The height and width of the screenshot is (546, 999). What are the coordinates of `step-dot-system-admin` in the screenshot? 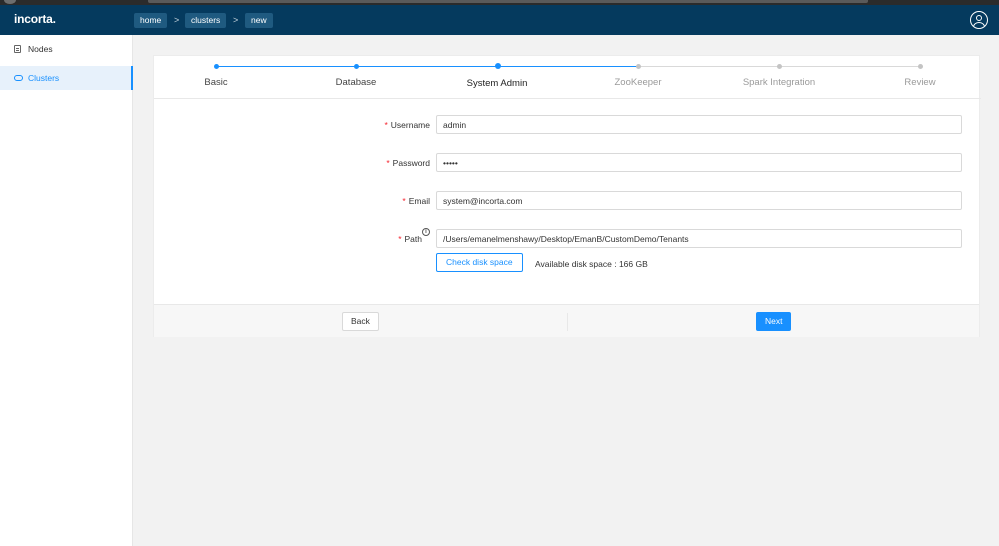 It's located at (498, 66).